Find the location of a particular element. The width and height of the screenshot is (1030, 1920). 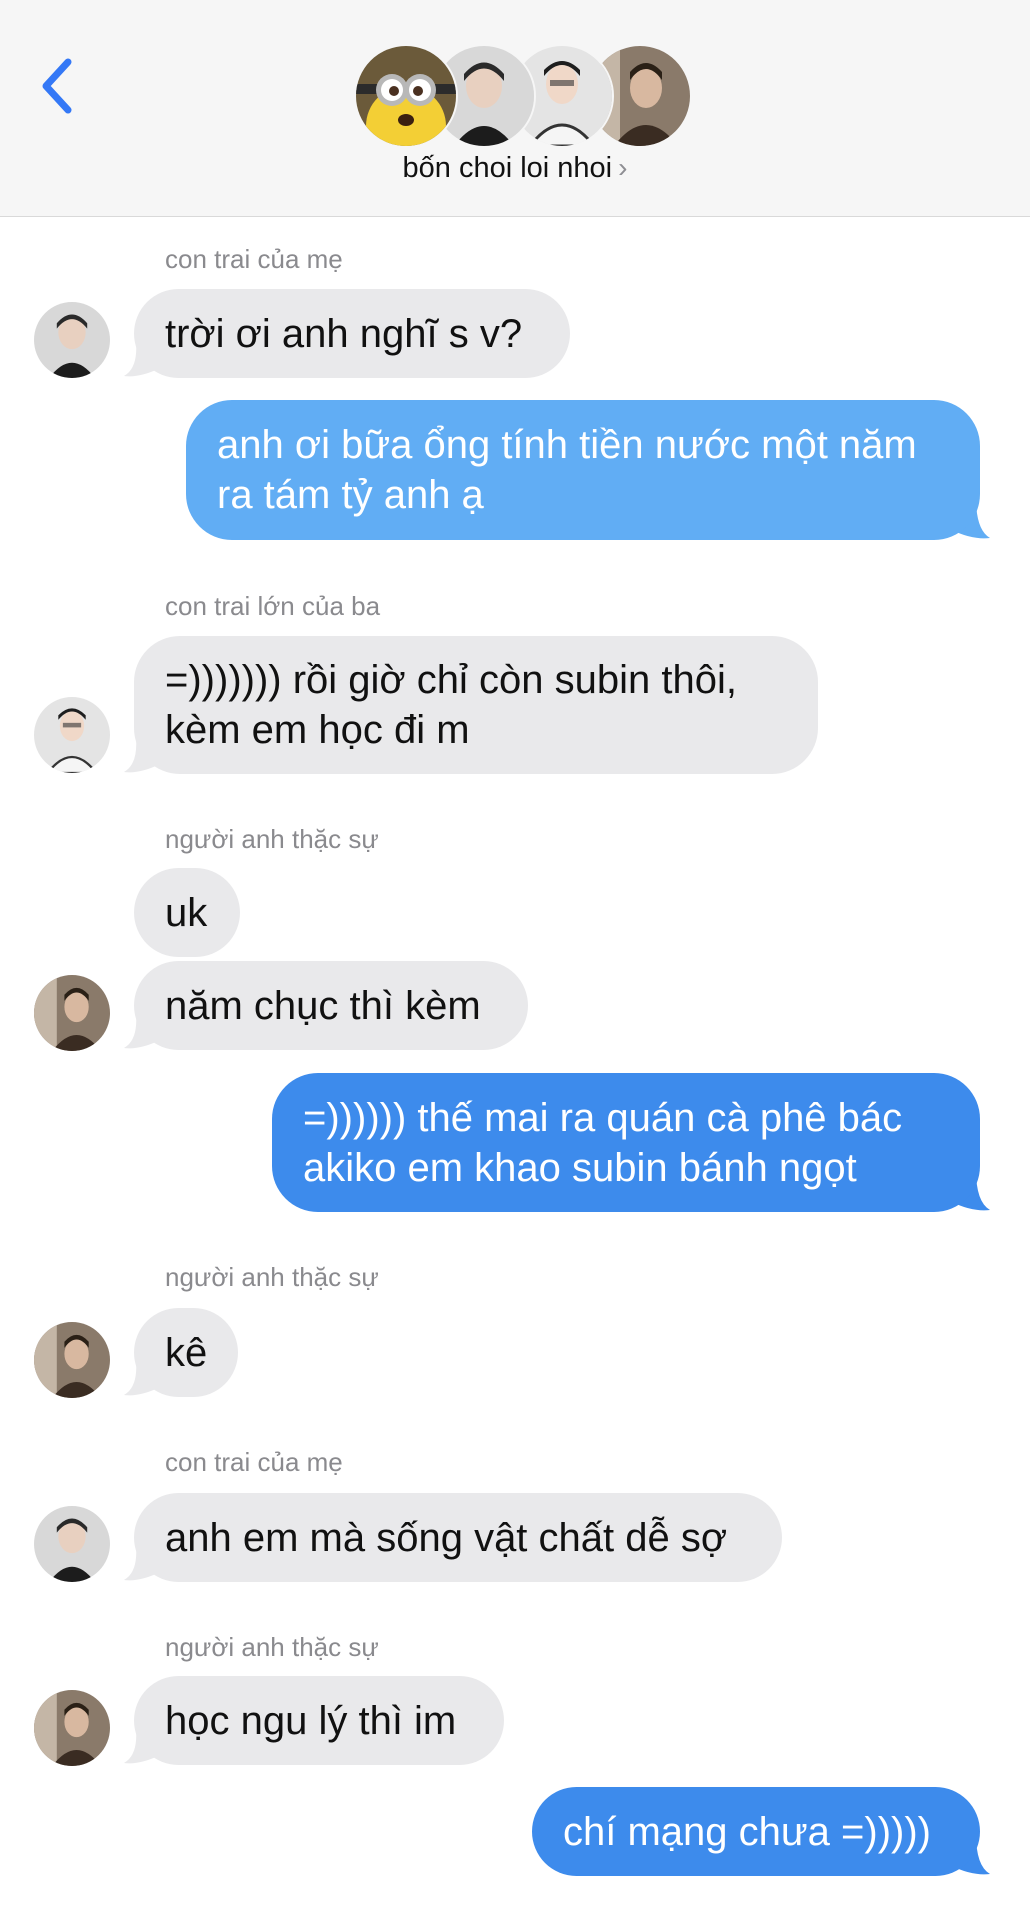

message-text: năm chục thì kèm is located at coordinates (323, 1005).